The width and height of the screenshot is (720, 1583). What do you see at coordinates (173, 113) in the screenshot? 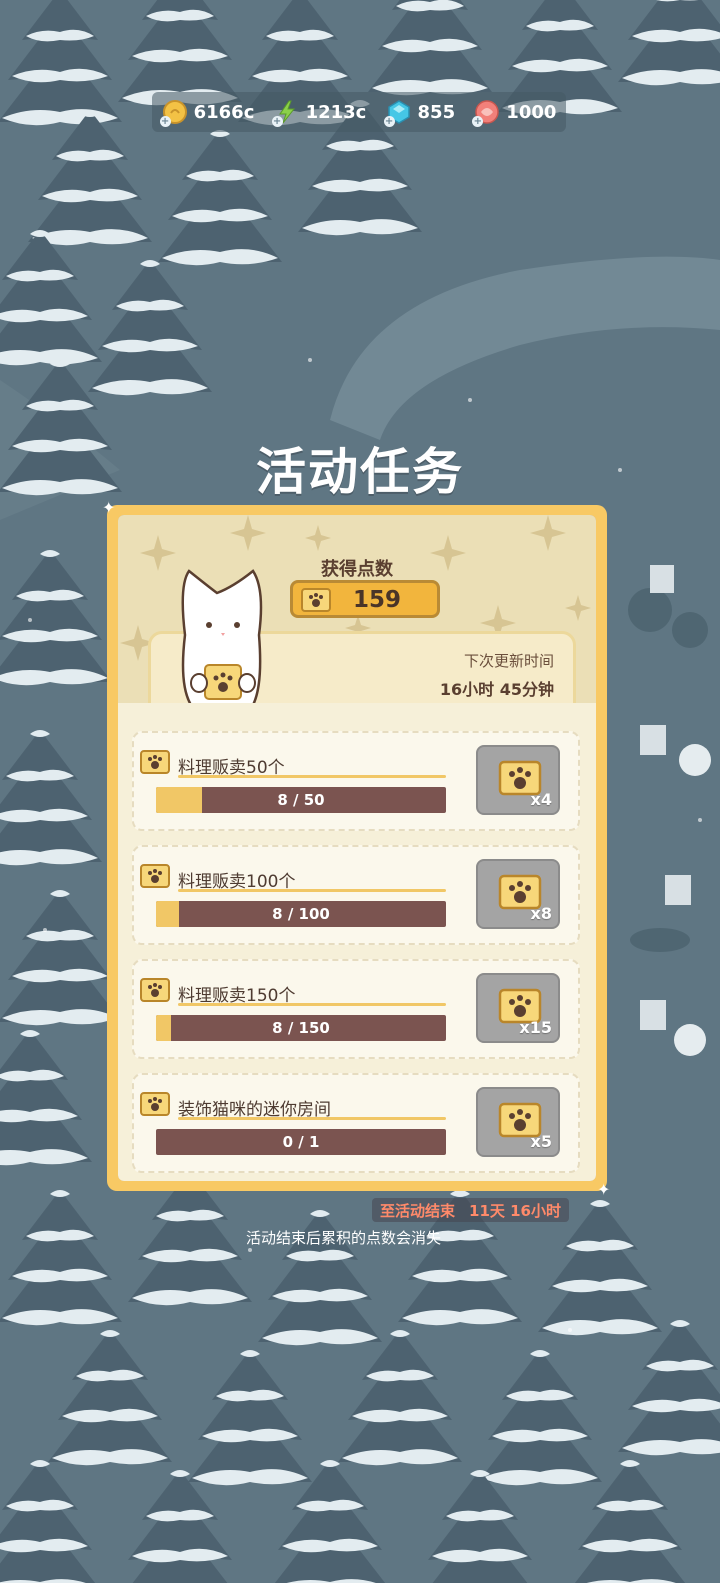
I see `gold-coin-icon: +` at bounding box center [173, 113].